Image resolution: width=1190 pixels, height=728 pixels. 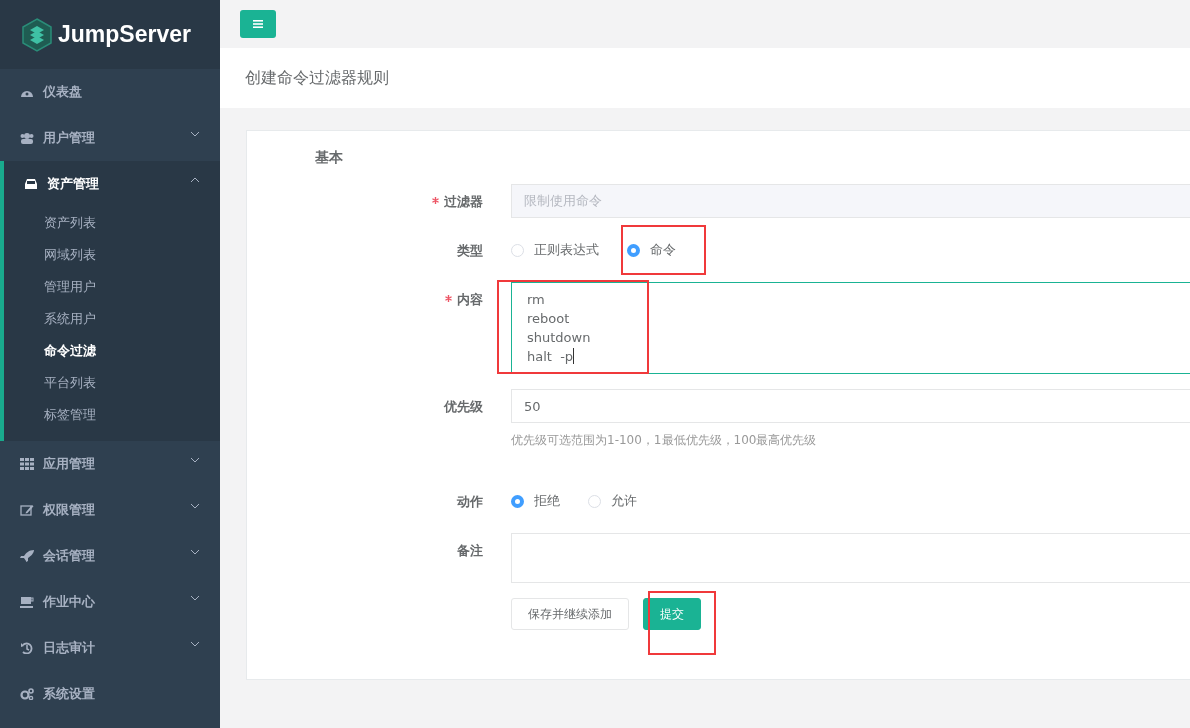 What do you see at coordinates (470, 501) in the screenshot?
I see `field-label: 动作` at bounding box center [470, 501].